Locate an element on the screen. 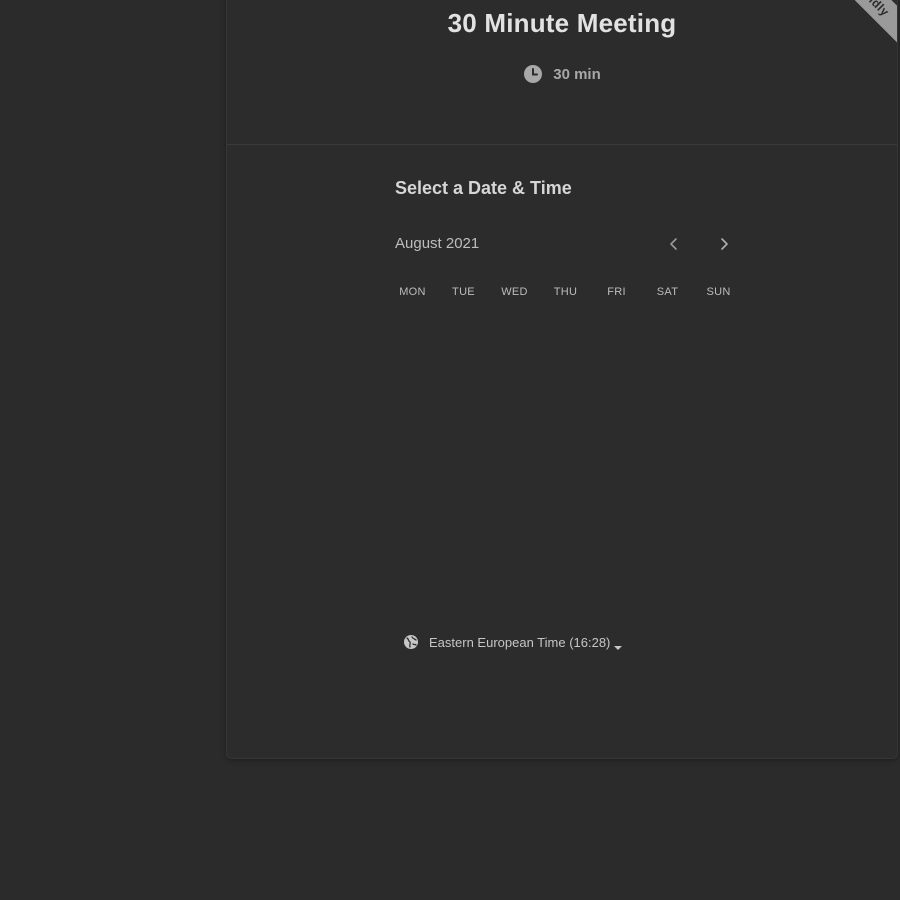  duration-label: 30 min is located at coordinates (577, 74).